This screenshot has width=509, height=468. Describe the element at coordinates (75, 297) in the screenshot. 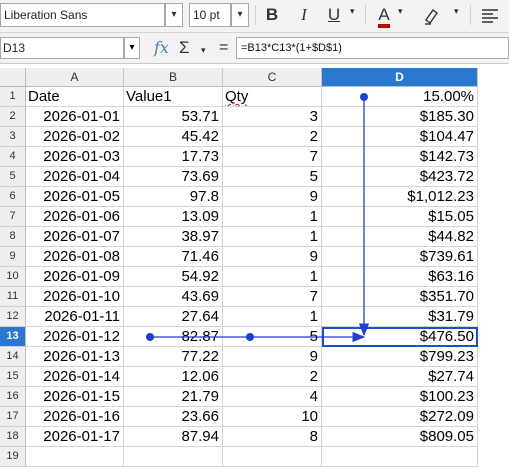

I see `cell-a11: 2026-01-10` at that location.